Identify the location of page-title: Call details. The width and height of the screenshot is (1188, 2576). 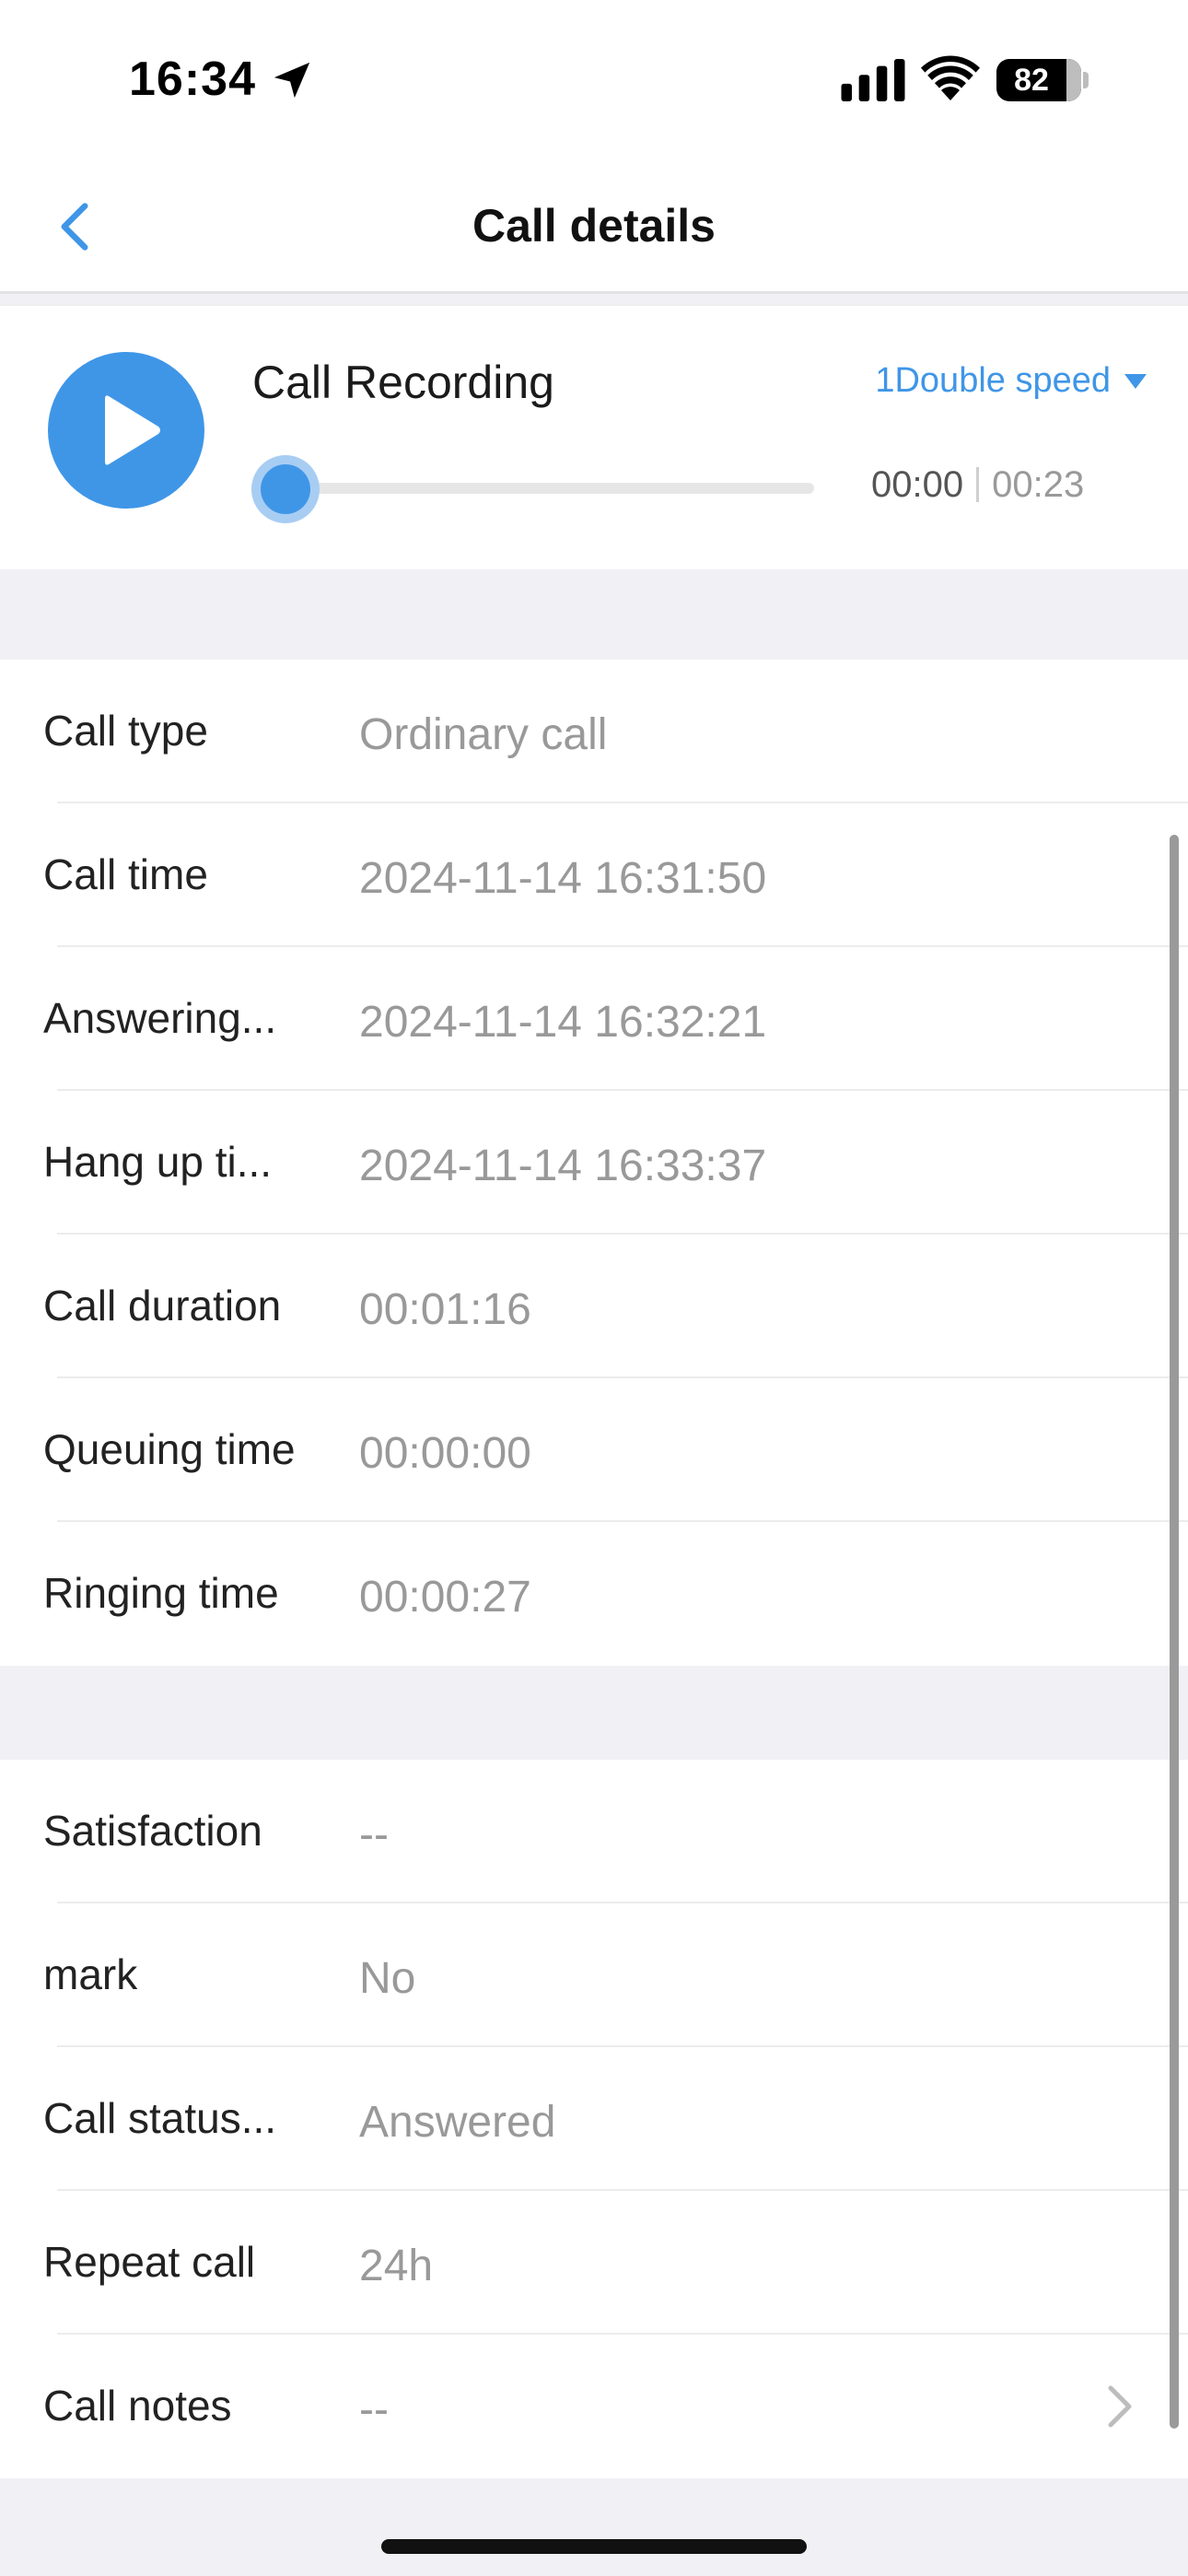
(594, 226).